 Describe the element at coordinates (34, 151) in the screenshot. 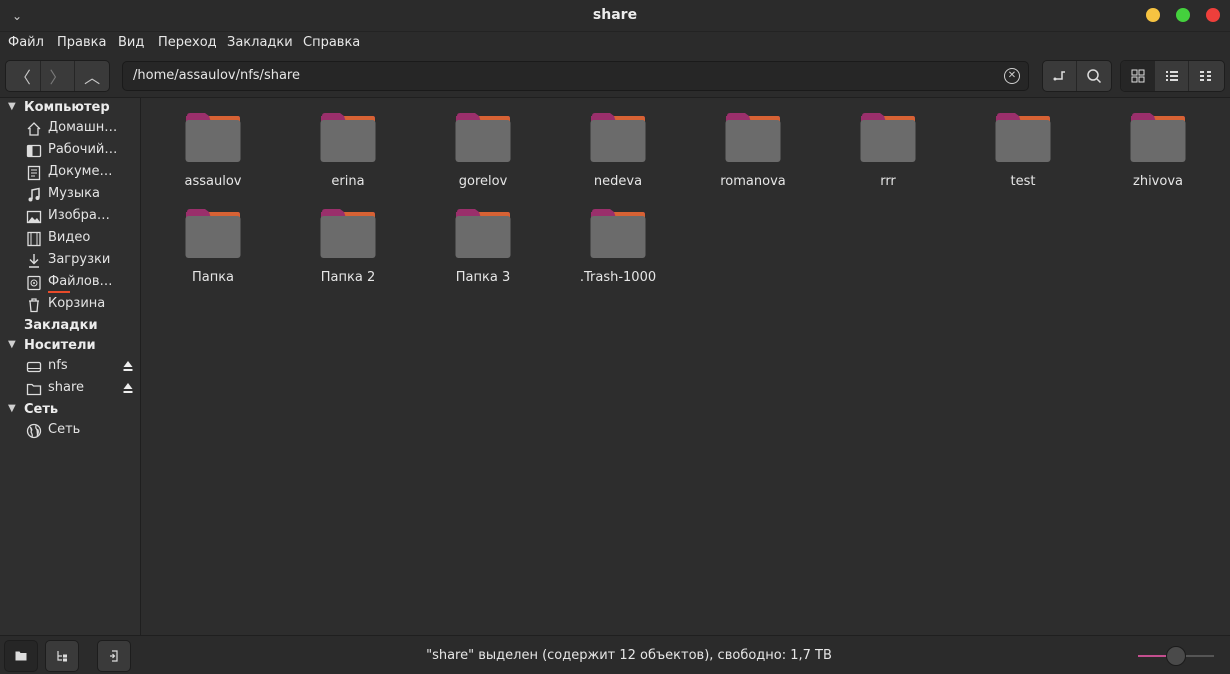

I see `desktop-icon` at that location.